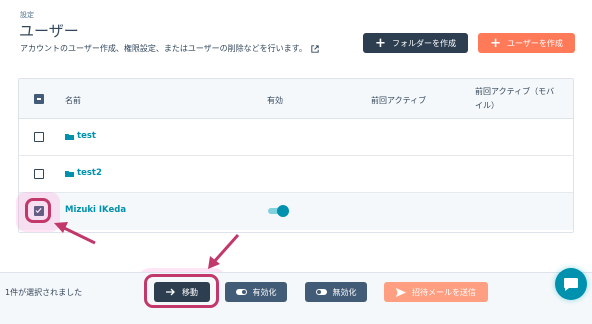 This screenshot has height=324, width=592. I want to click on column-header-last-active: 前回アクティブ, so click(398, 100).